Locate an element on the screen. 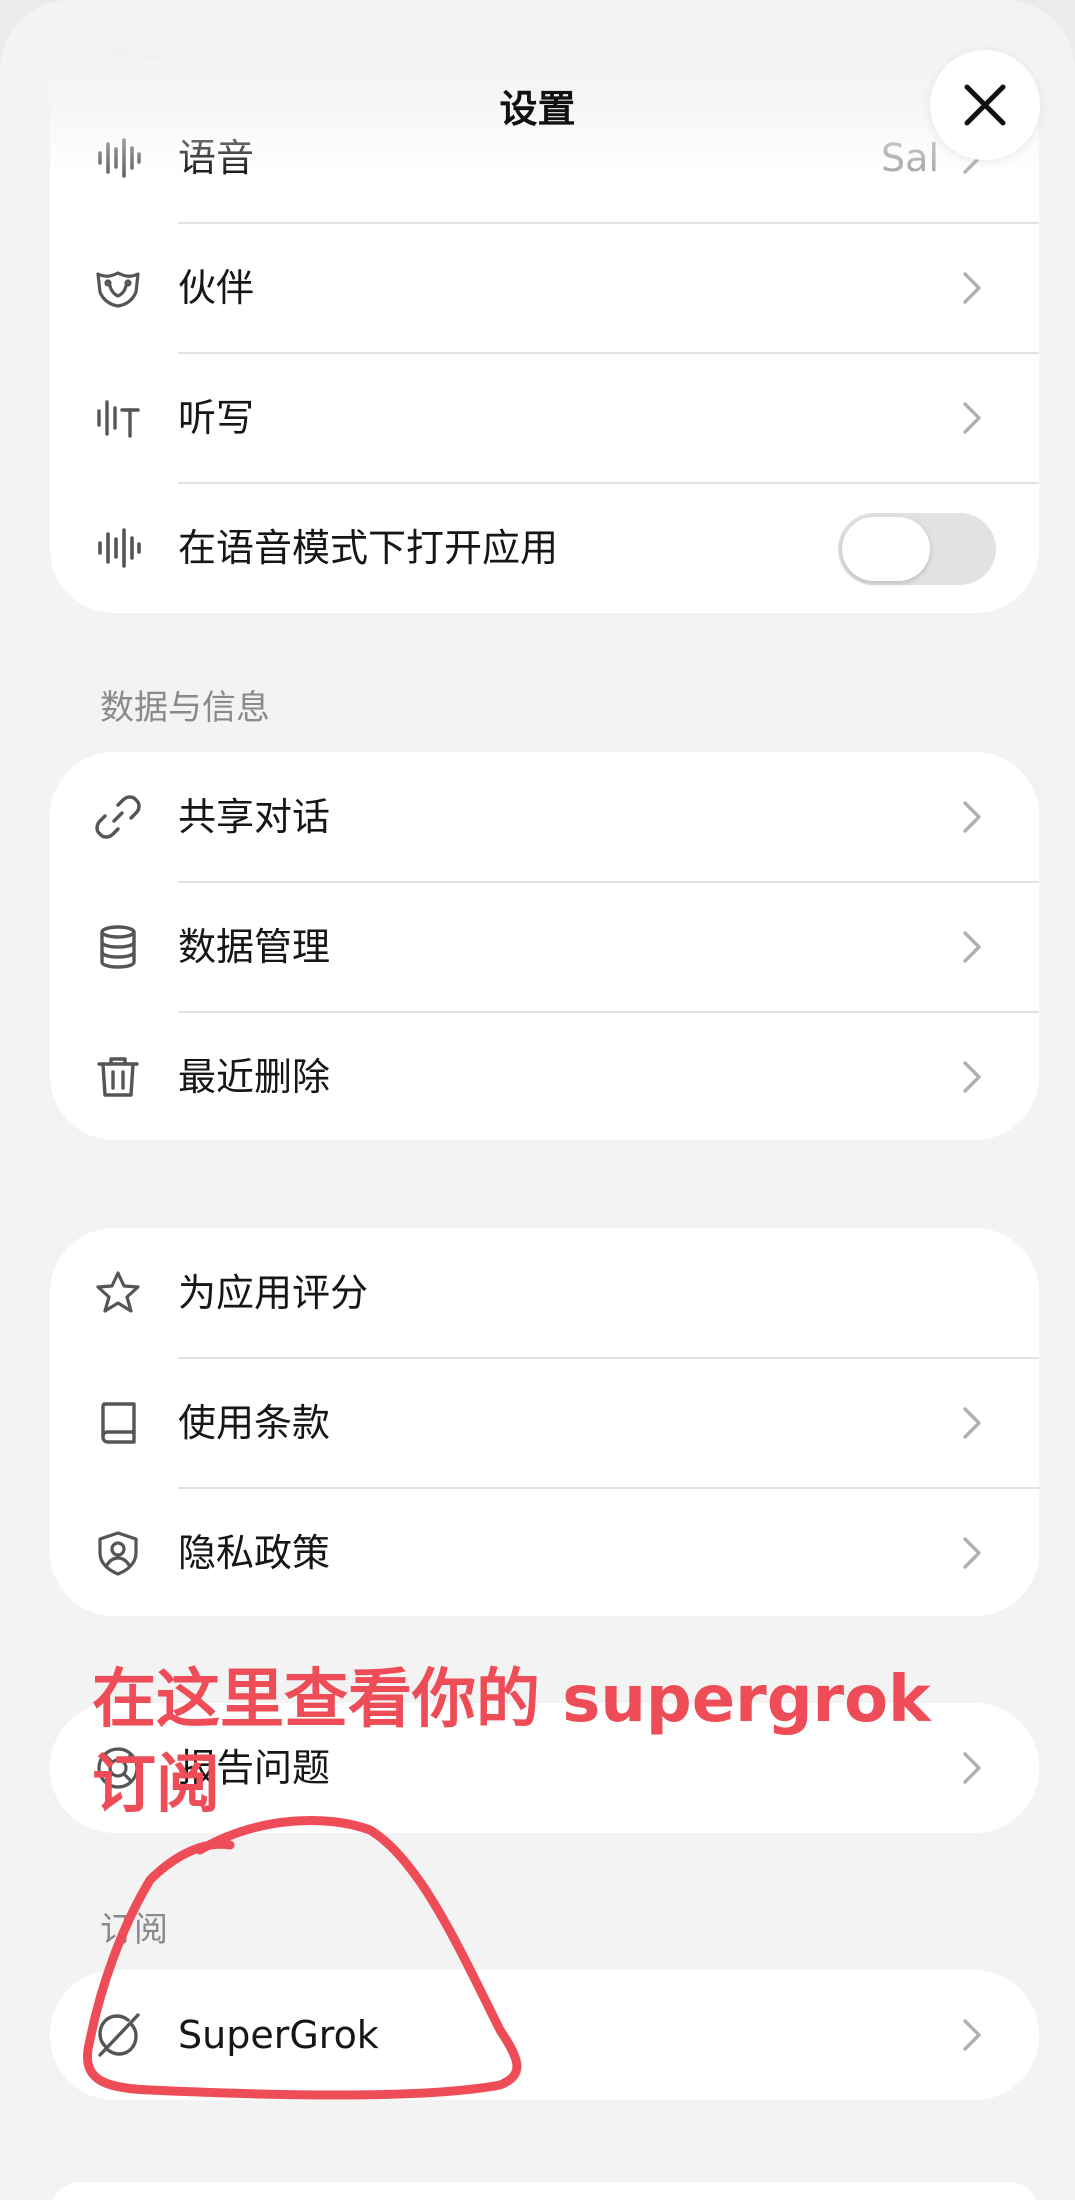 The image size is (1075, 2200). book-icon is located at coordinates (118, 1423).